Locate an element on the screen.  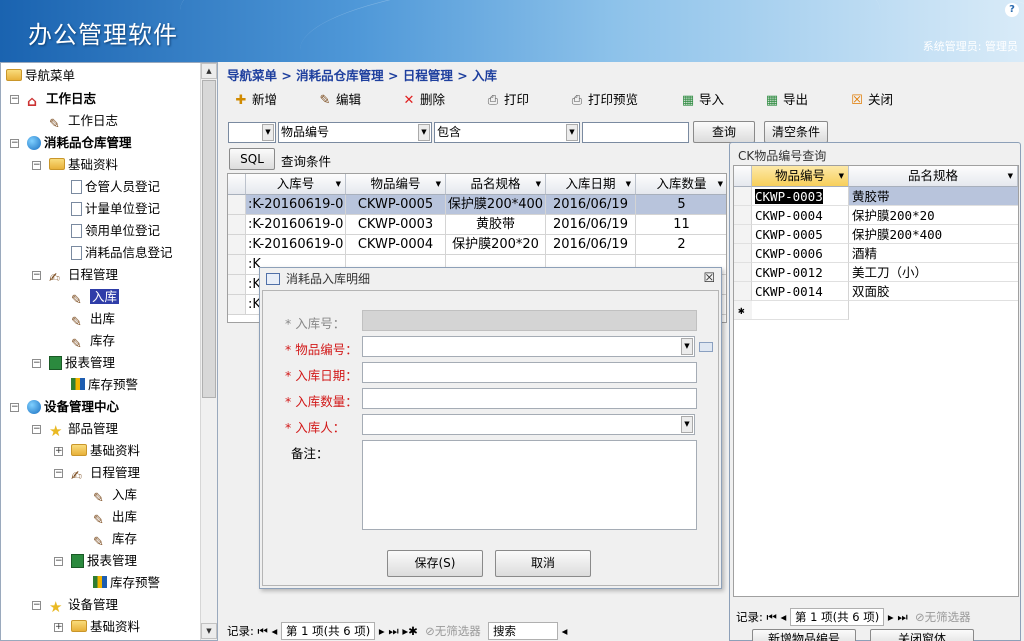
lookup-cell-code: CKWP-0012 is located at coordinates (800, 272).